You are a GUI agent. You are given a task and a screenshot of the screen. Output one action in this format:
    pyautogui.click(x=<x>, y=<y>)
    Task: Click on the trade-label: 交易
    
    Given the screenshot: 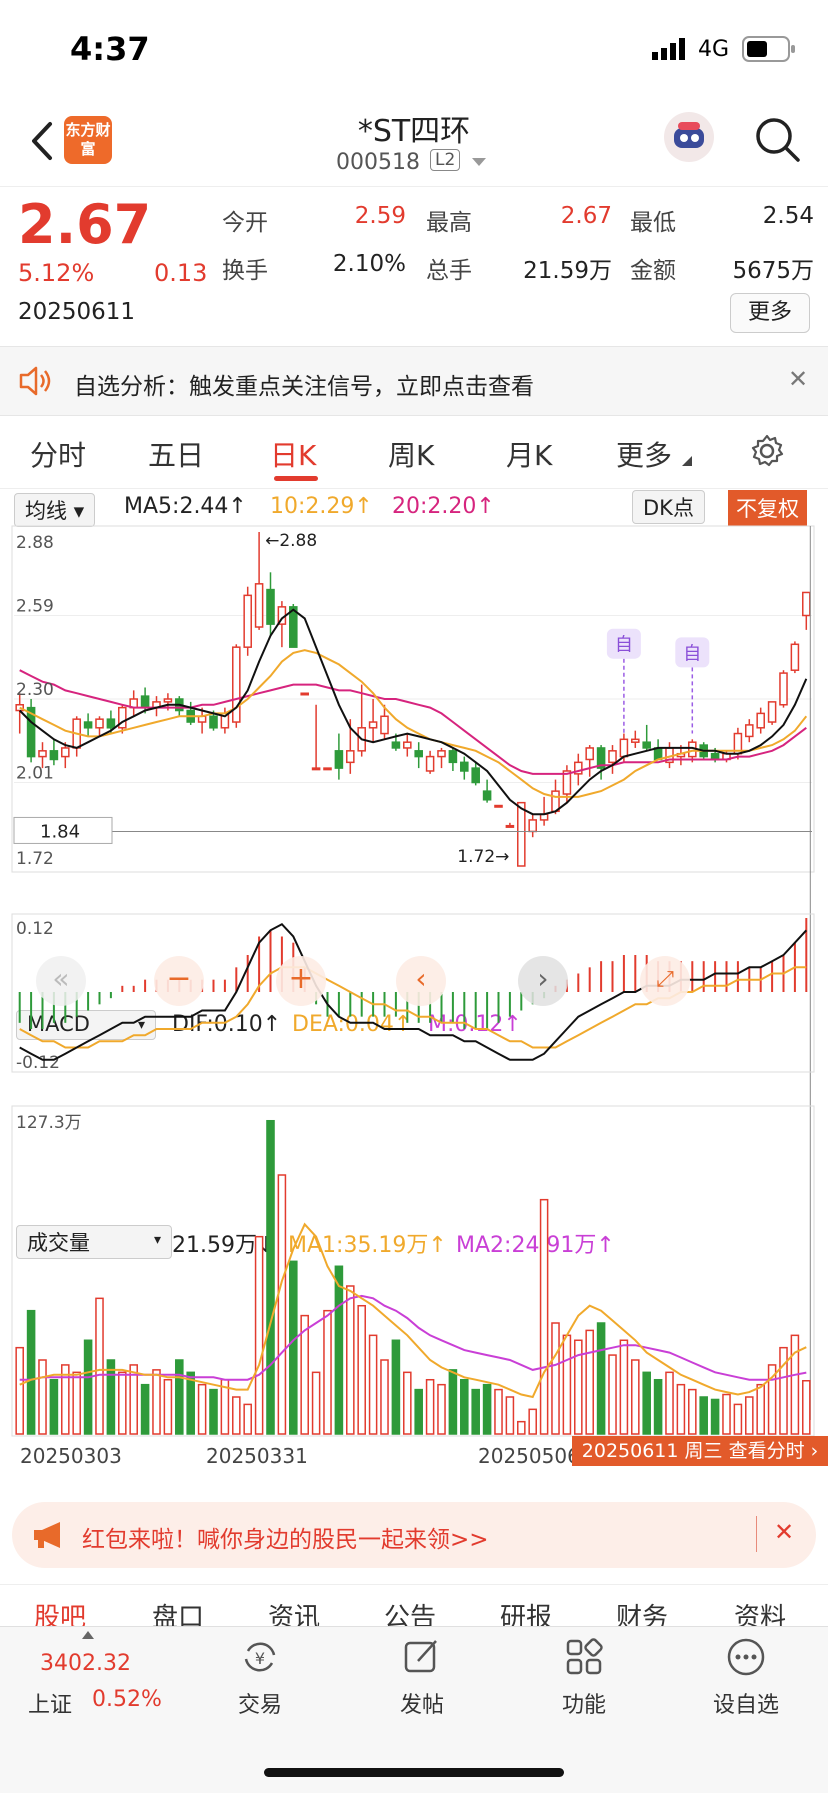 What is the action you would take?
    pyautogui.click(x=260, y=1703)
    